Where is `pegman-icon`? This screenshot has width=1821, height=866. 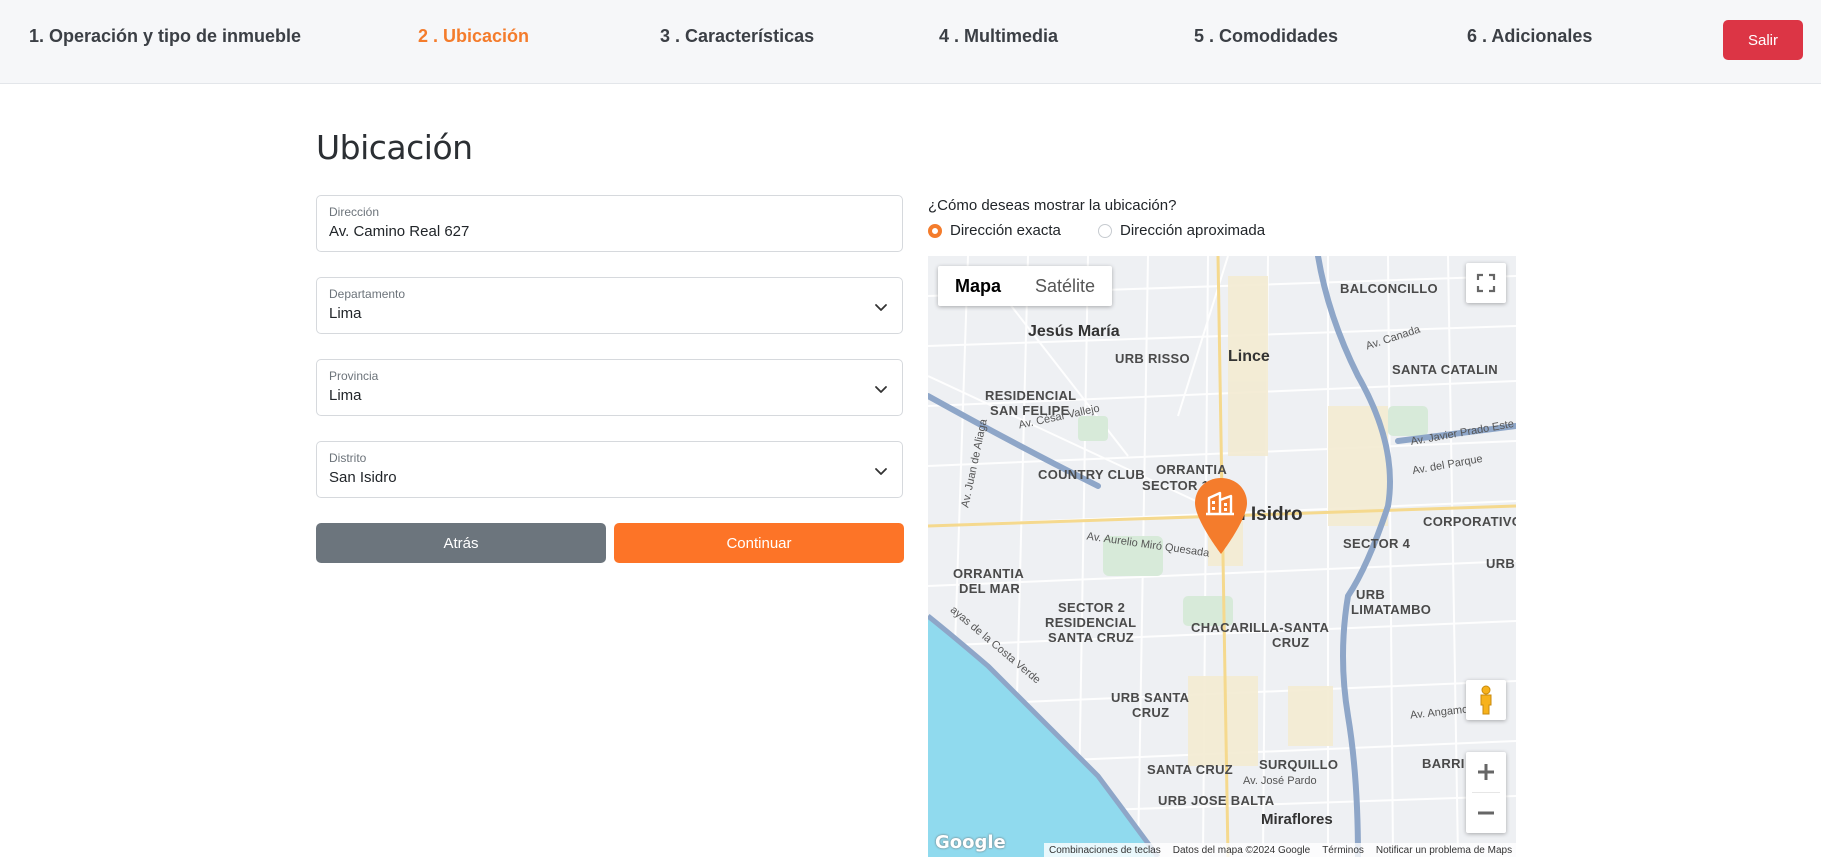
pegman-icon is located at coordinates (1486, 700).